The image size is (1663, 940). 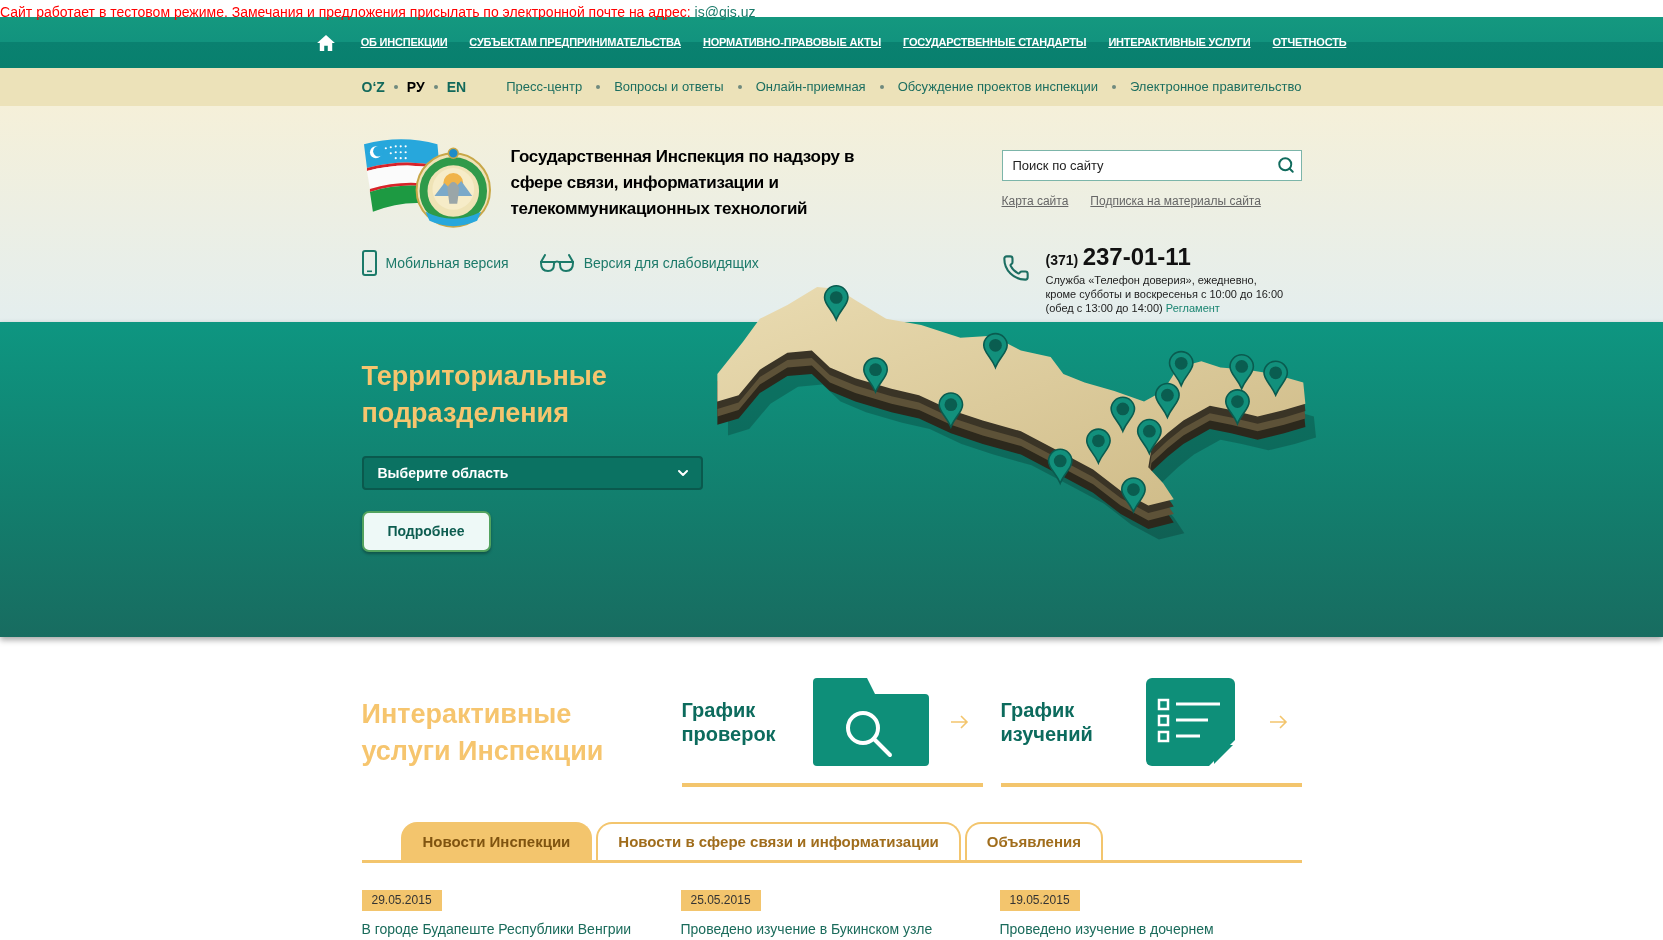 What do you see at coordinates (648, 263) in the screenshot?
I see `low-vision-version-link: Версия для слабовидящих` at bounding box center [648, 263].